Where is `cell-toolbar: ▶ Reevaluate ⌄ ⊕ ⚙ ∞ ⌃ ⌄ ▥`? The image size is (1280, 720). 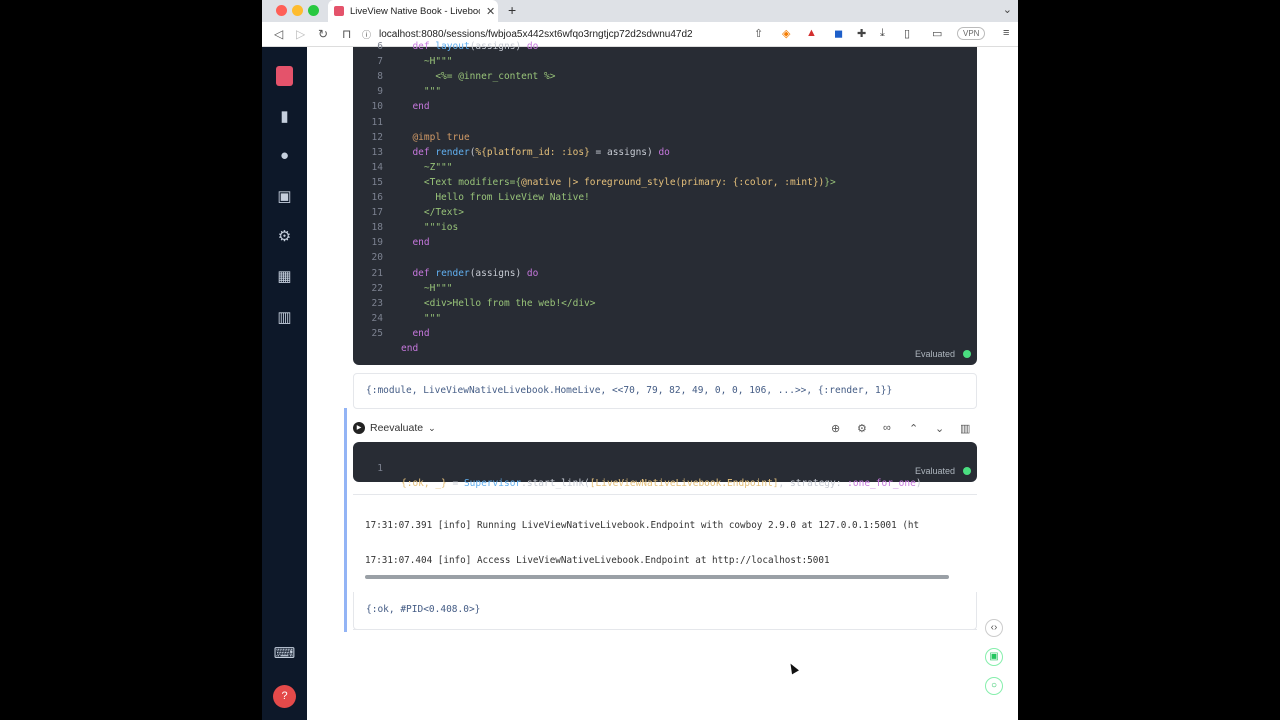
cell-toolbar: ▶ Reevaluate ⌄ ⊕ ⚙ ∞ ⌃ ⌄ ▥ is located at coordinates (665, 430).